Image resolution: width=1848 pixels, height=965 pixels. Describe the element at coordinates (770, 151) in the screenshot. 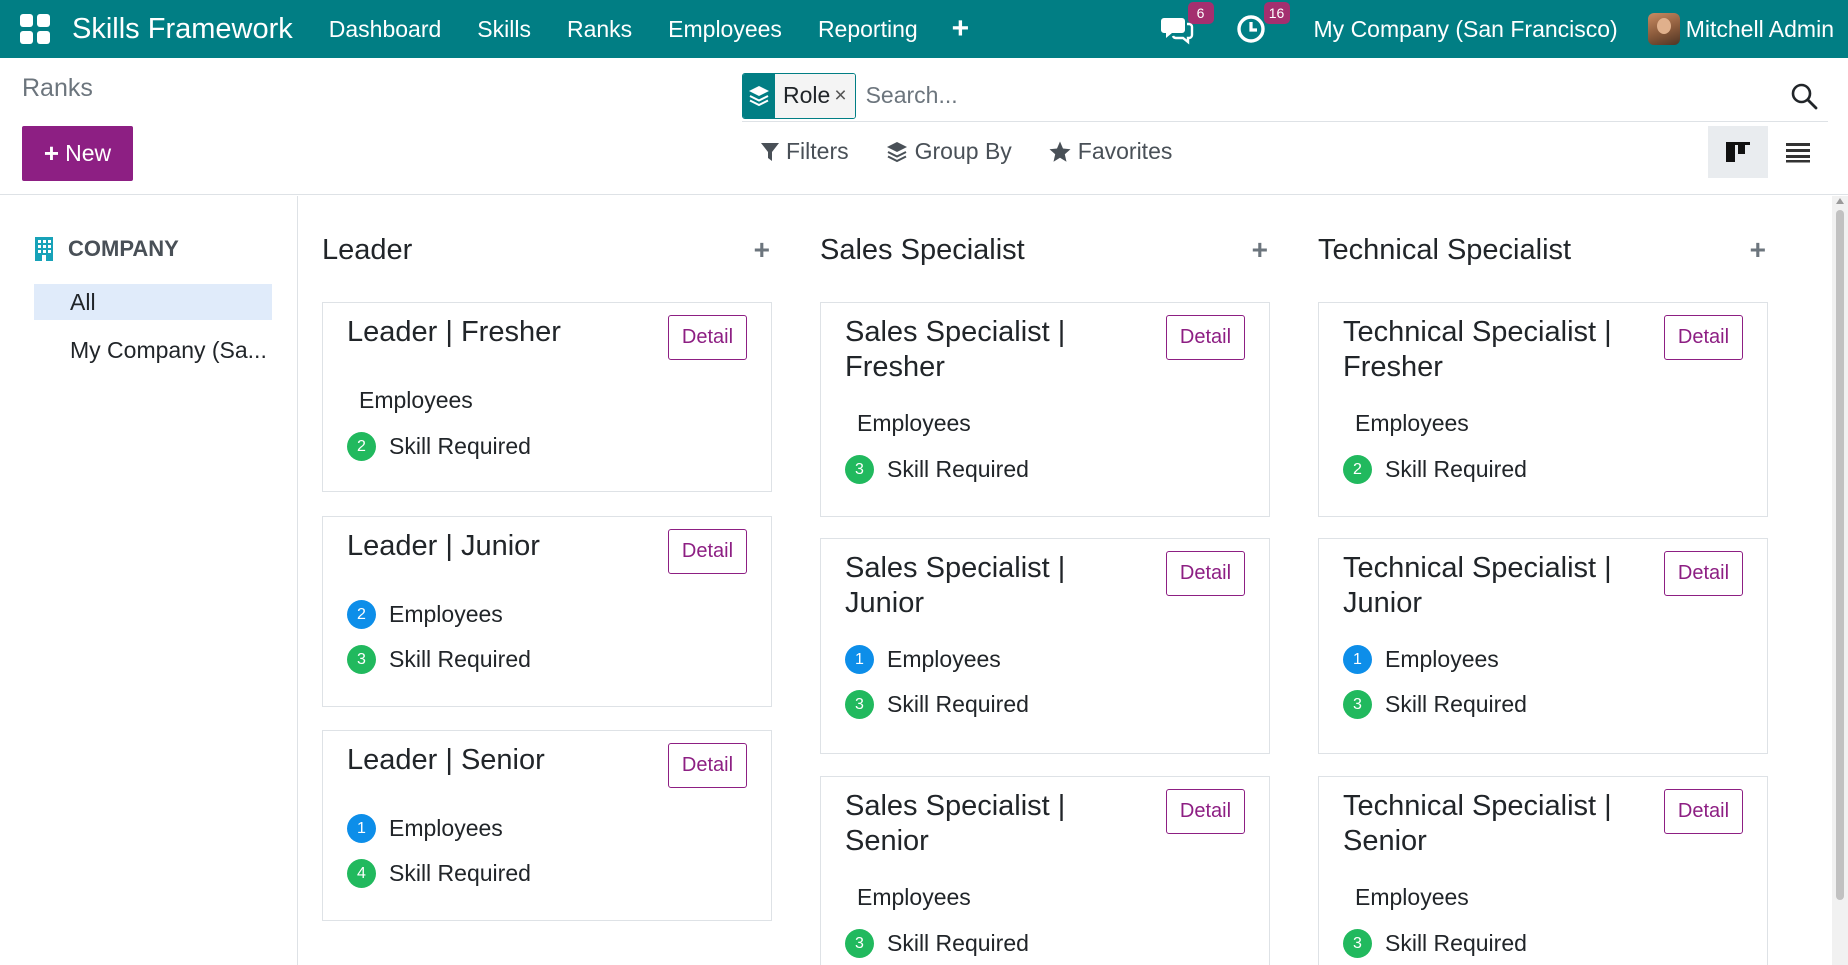

I see `filter-icon` at that location.